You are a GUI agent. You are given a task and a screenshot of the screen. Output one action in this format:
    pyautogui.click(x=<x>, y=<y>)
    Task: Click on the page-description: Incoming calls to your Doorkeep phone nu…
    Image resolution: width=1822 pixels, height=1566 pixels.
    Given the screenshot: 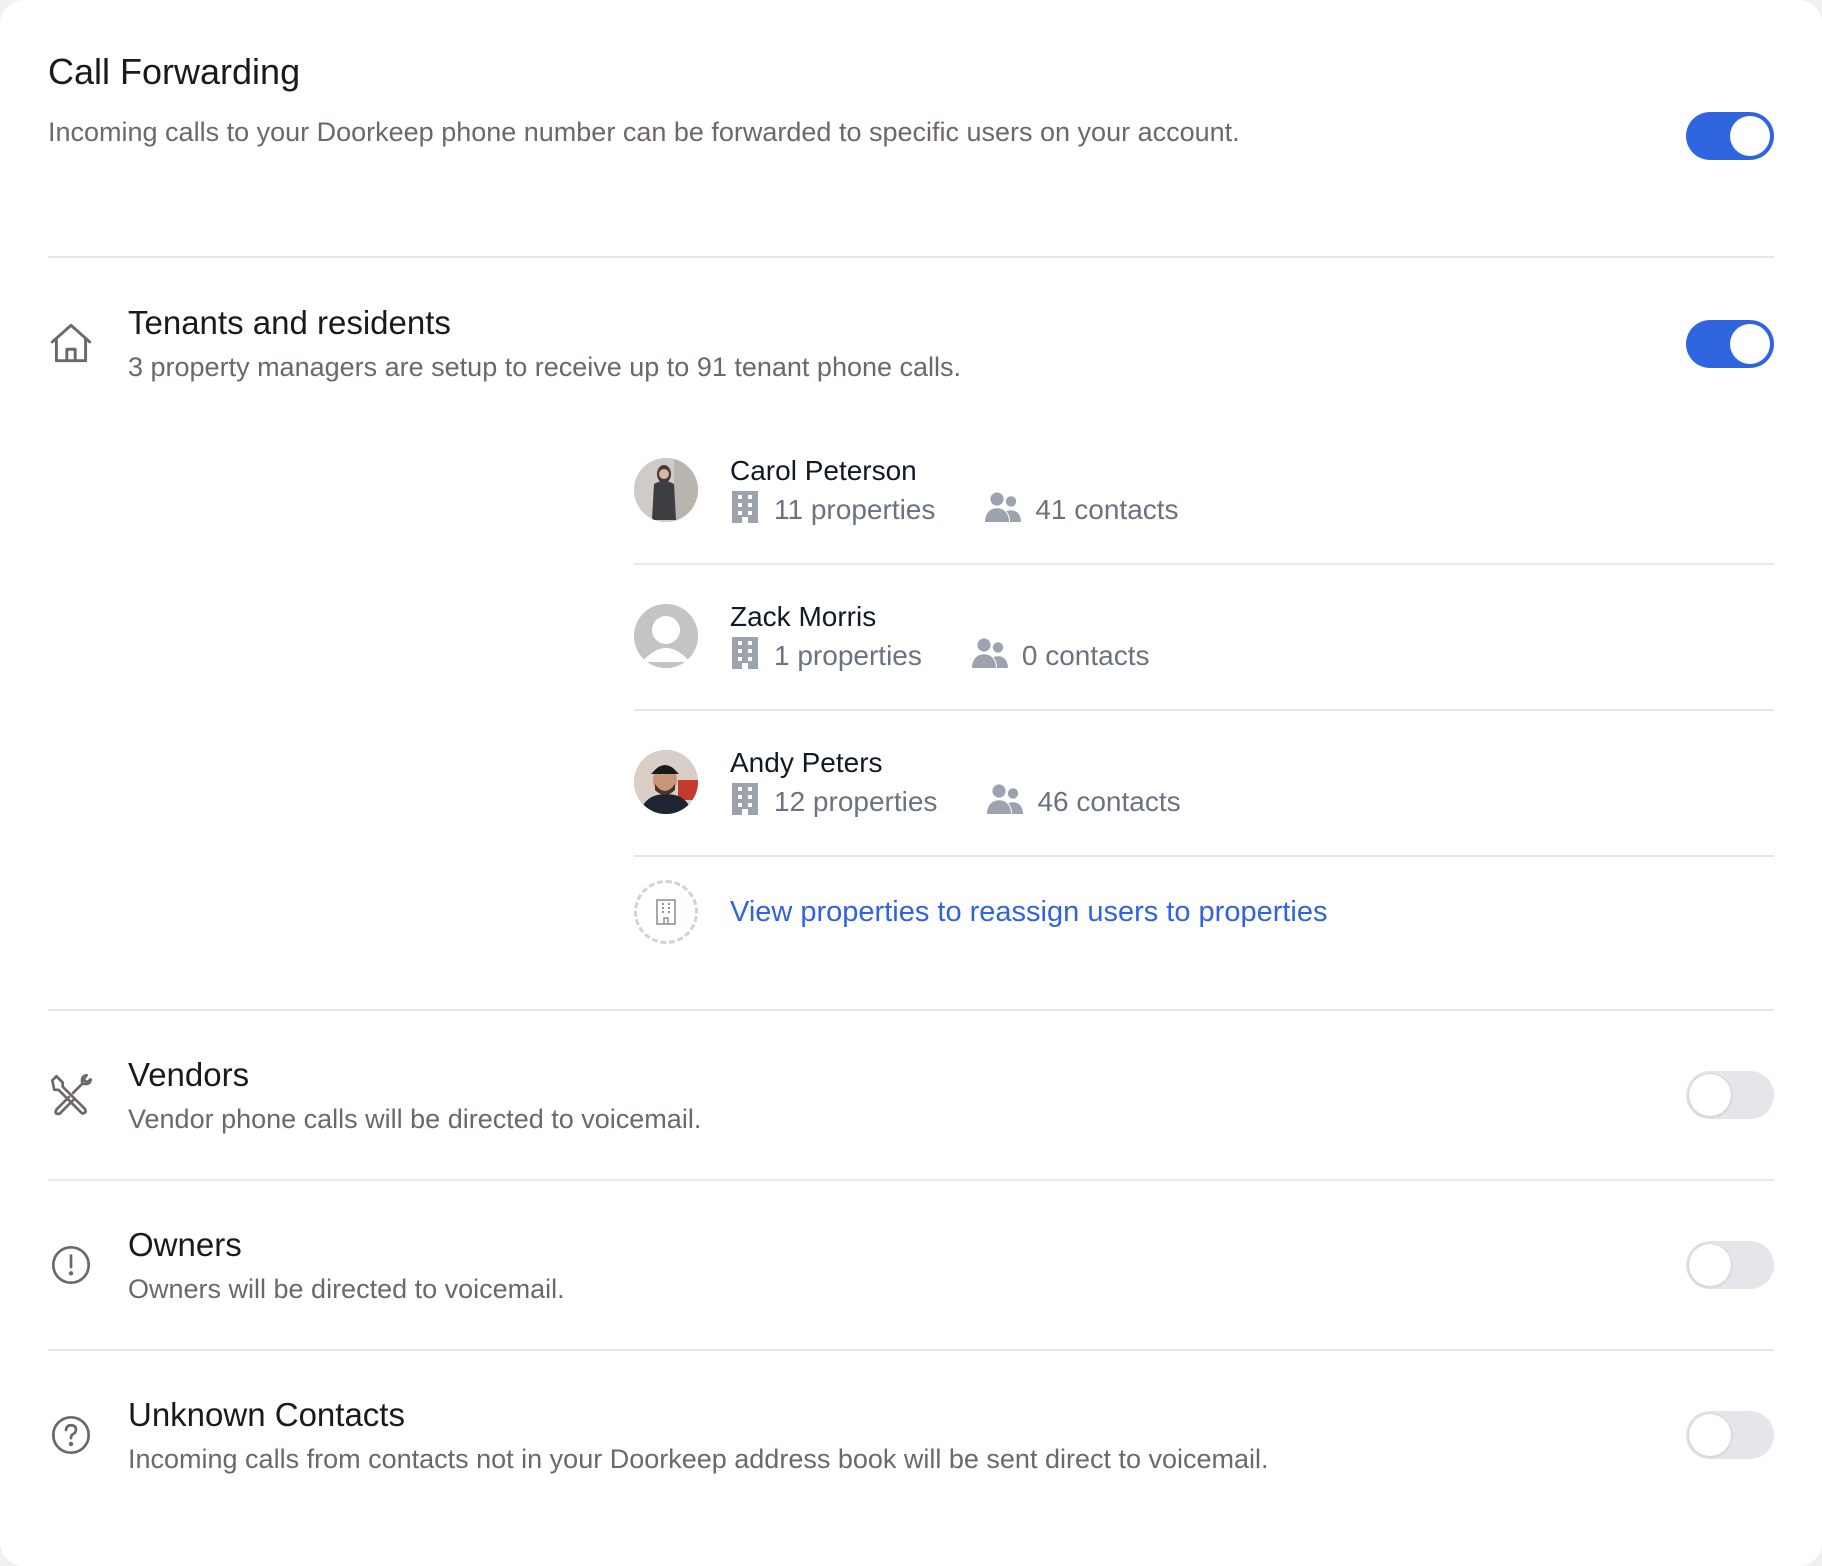 What is the action you would take?
    pyautogui.click(x=644, y=132)
    